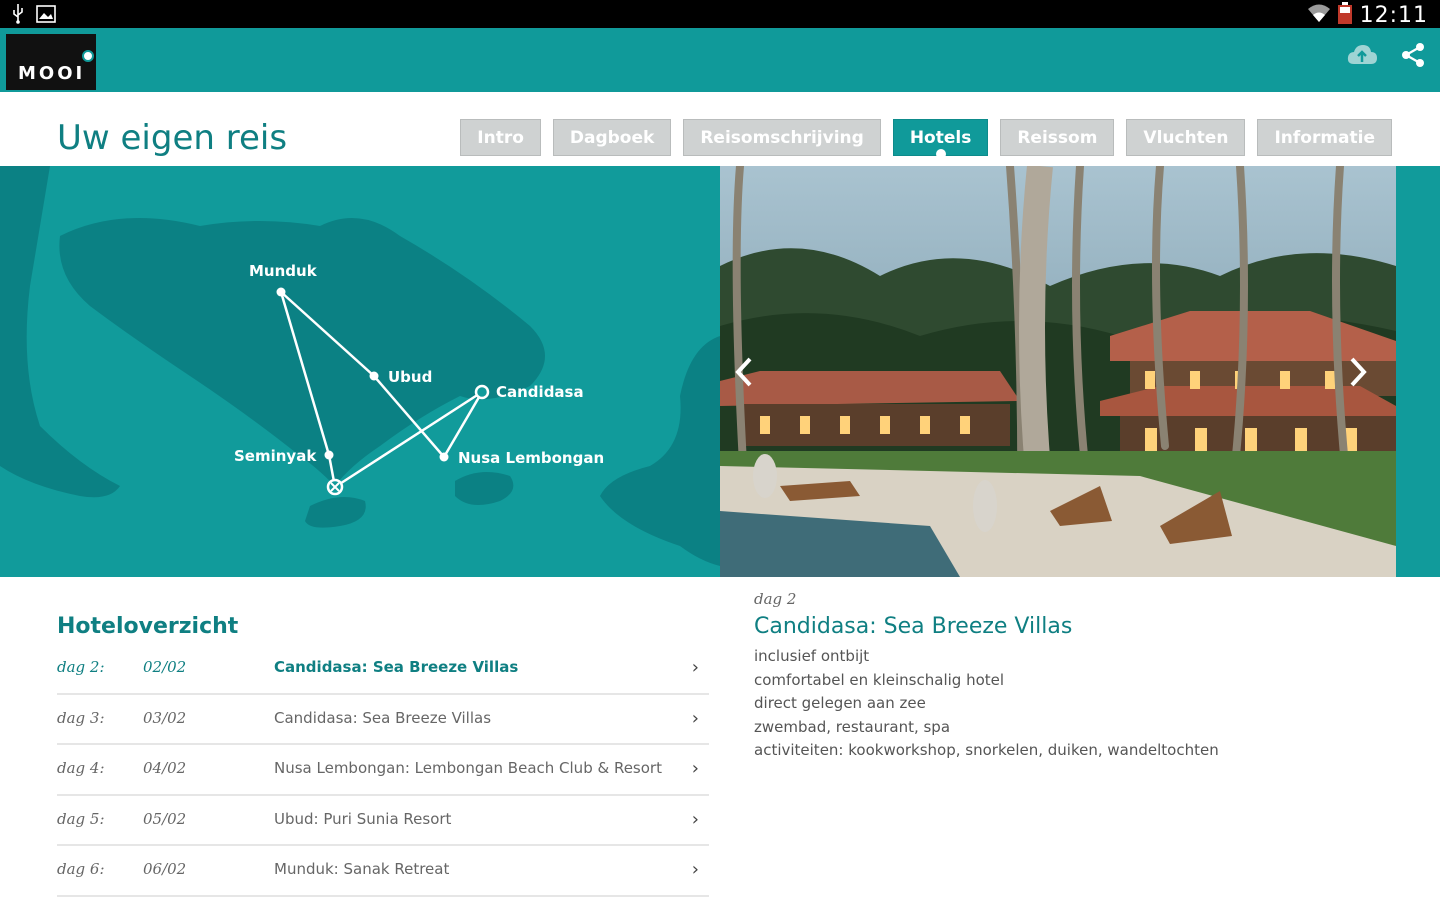  What do you see at coordinates (913, 626) in the screenshot?
I see `detail-hotel-title: Candidasa: Sea Breeze Villas` at bounding box center [913, 626].